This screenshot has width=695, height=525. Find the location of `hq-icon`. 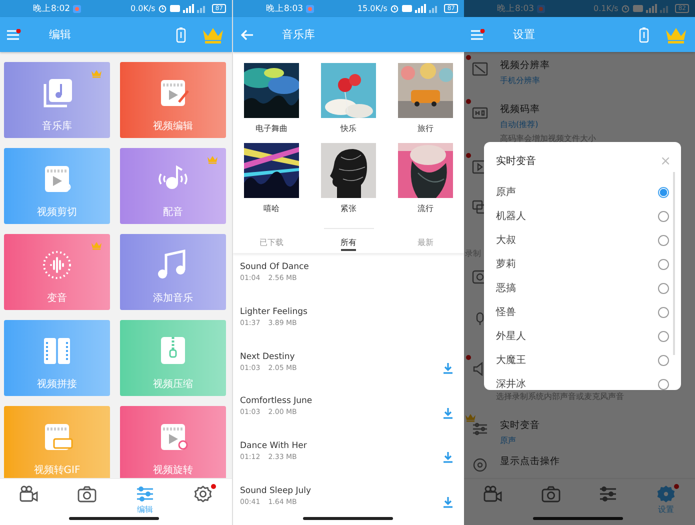

hq-icon is located at coordinates (480, 113).